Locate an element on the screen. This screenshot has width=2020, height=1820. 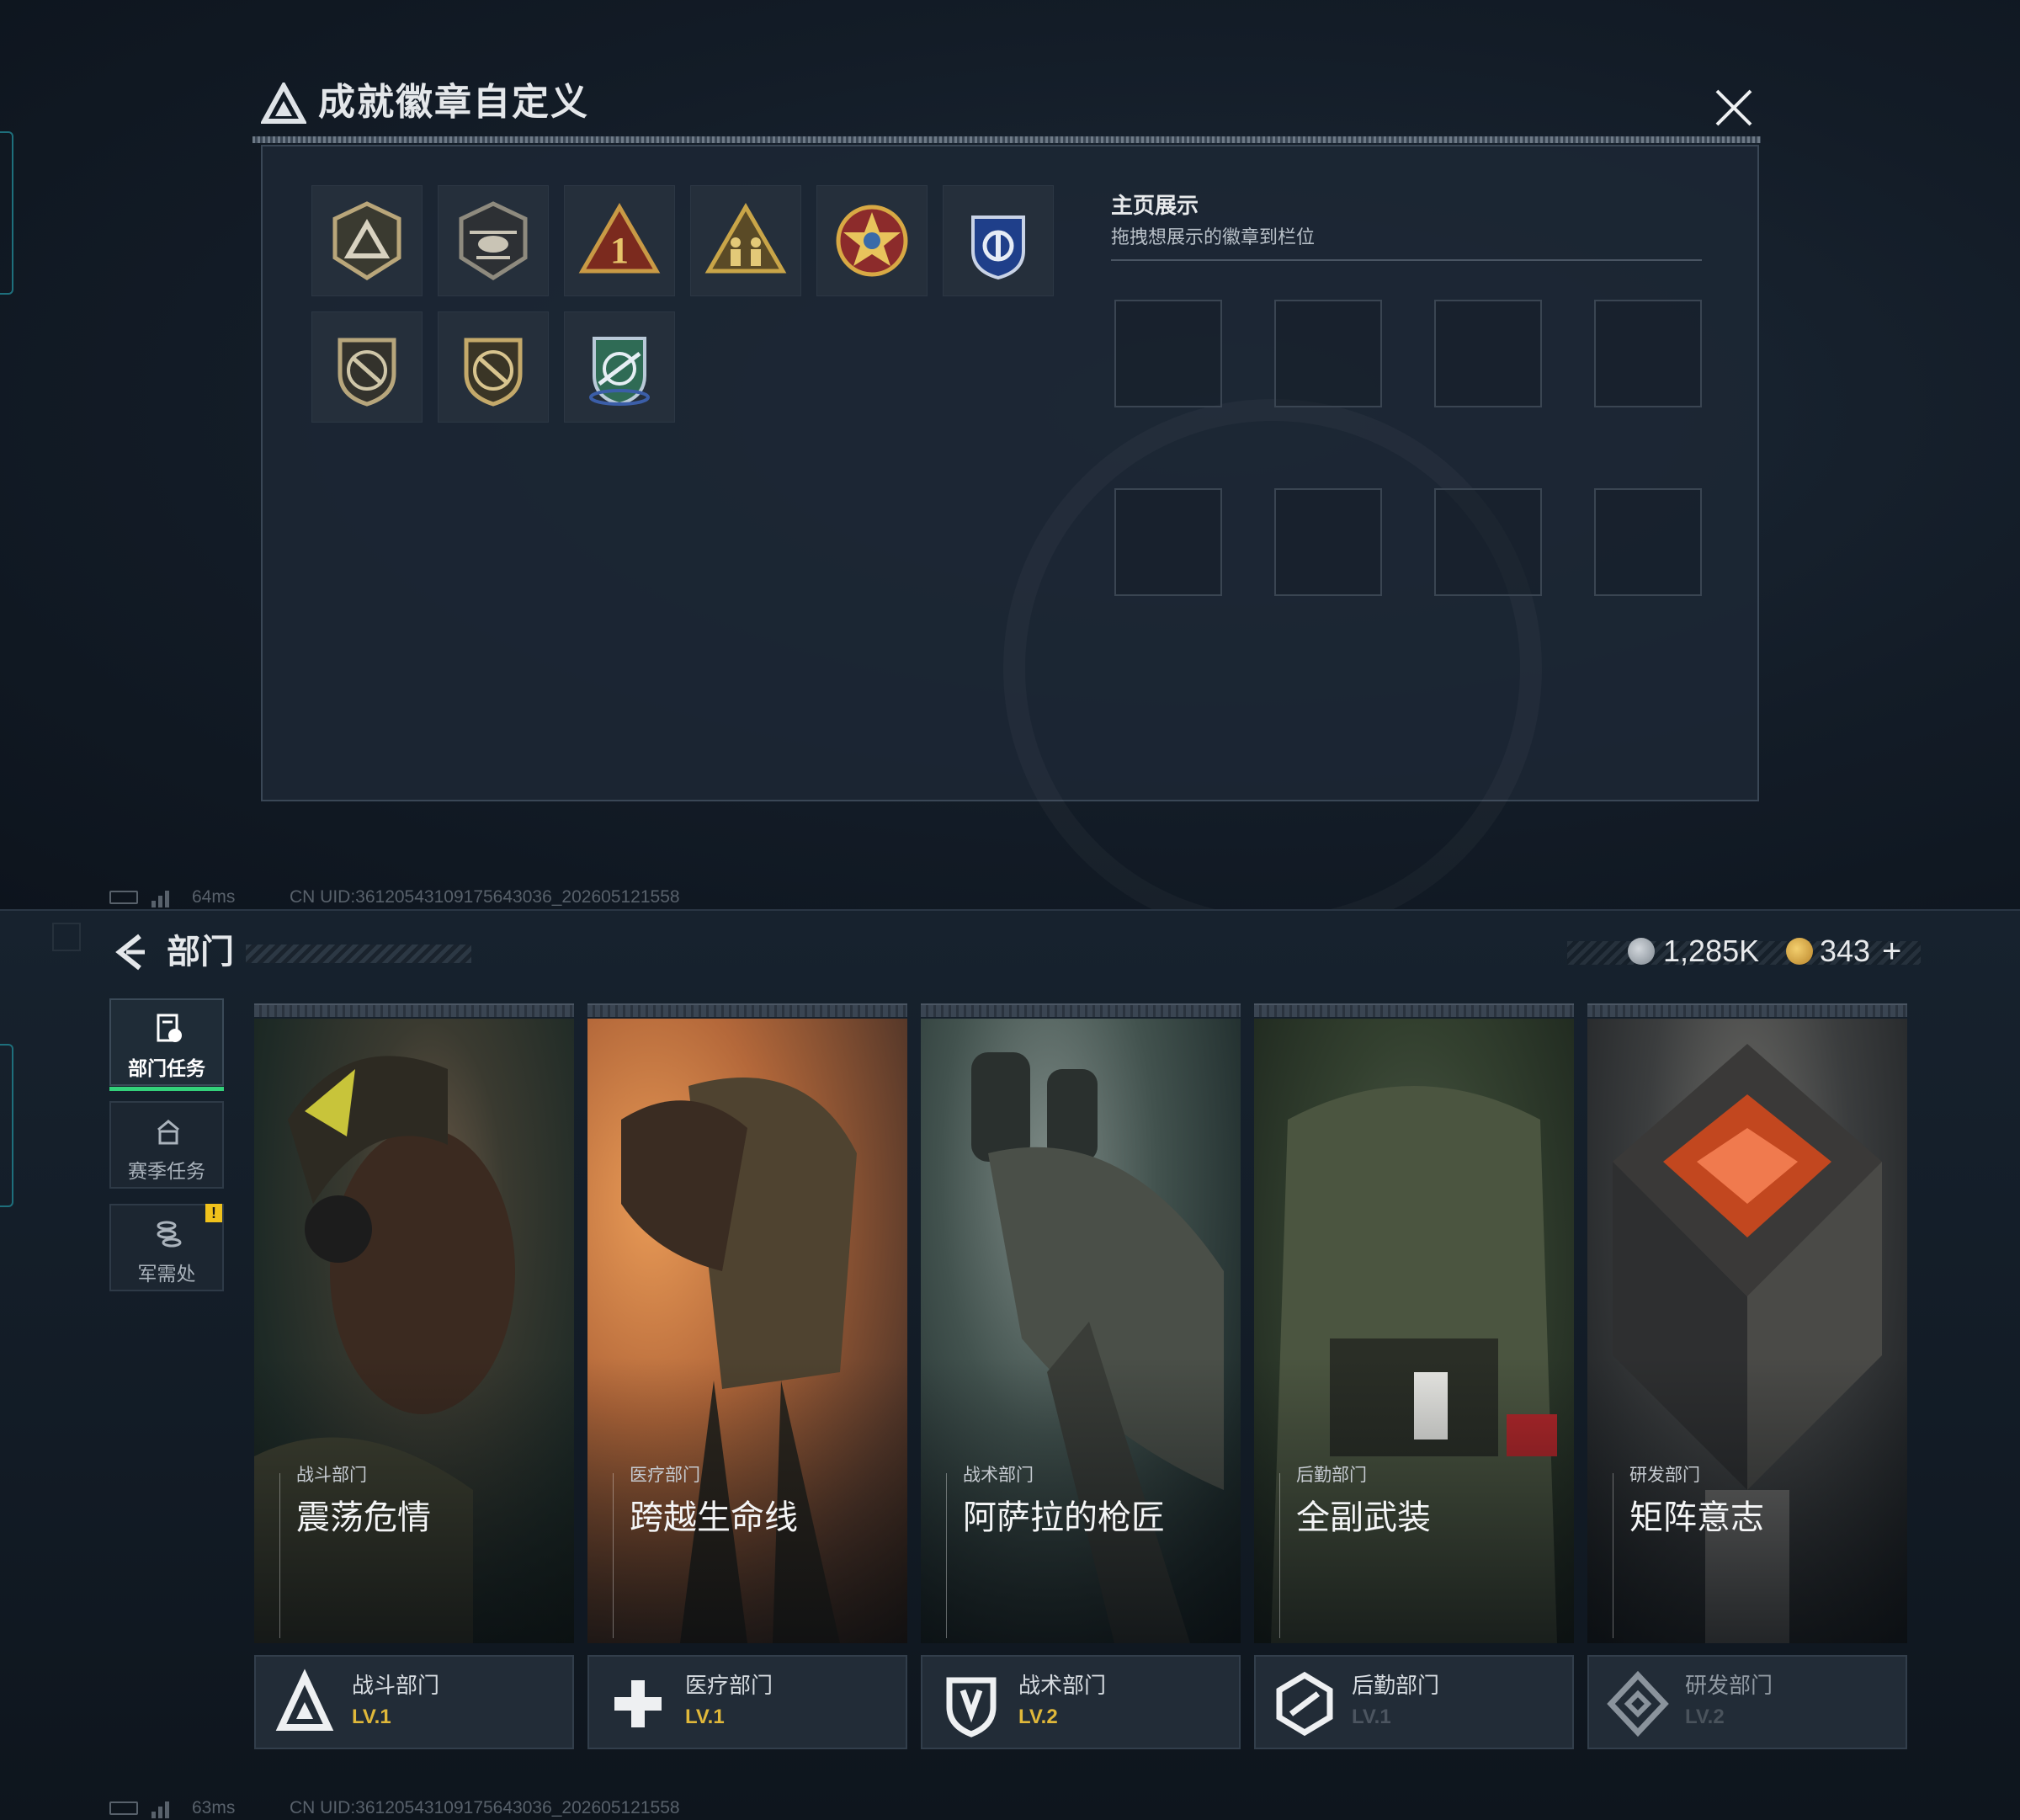
svg-text: 1 is located at coordinates (619, 250).